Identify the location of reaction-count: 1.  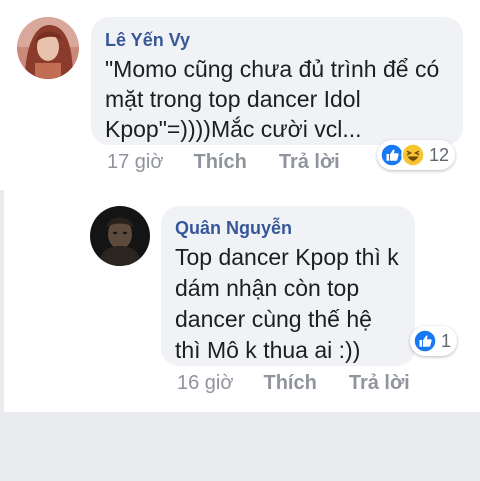
(446, 340).